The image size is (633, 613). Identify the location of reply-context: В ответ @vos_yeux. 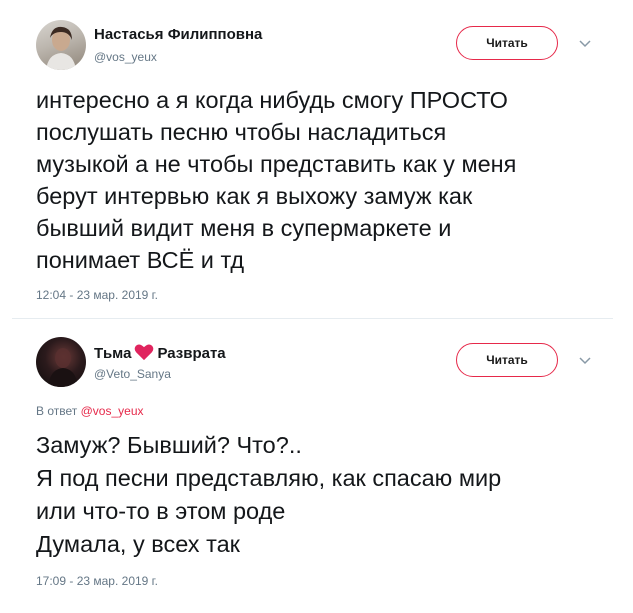
(90, 411).